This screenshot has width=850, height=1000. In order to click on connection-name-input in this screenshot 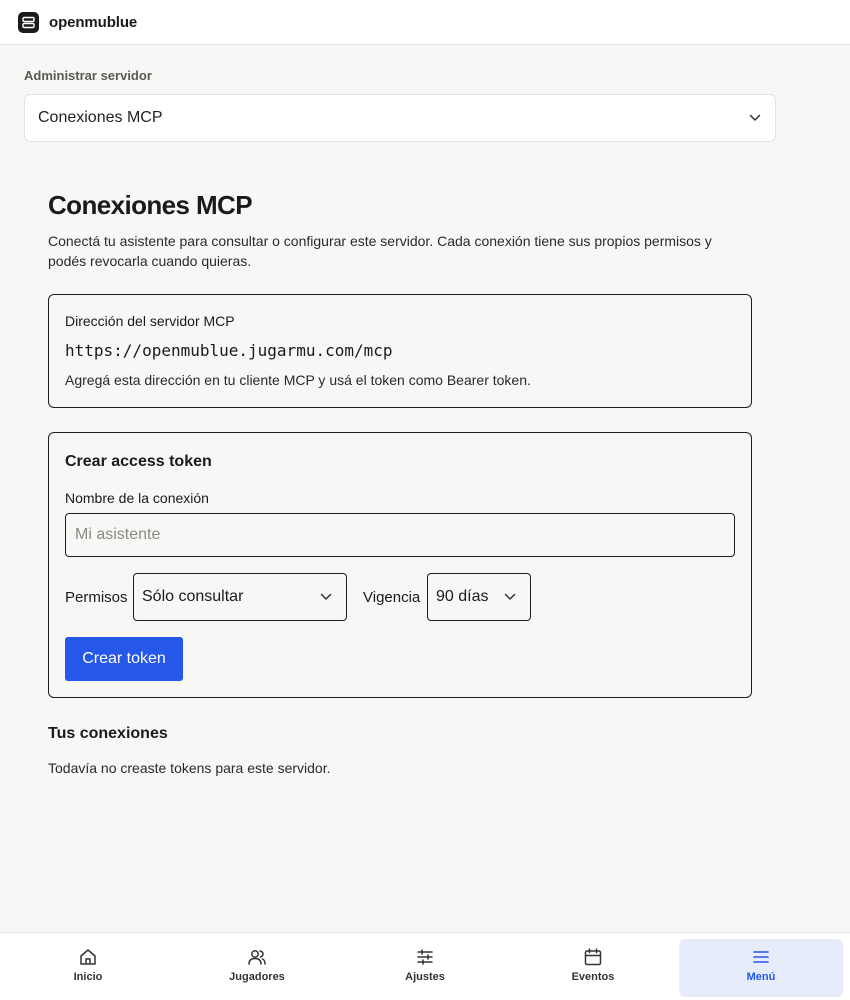, I will do `click(400, 535)`.